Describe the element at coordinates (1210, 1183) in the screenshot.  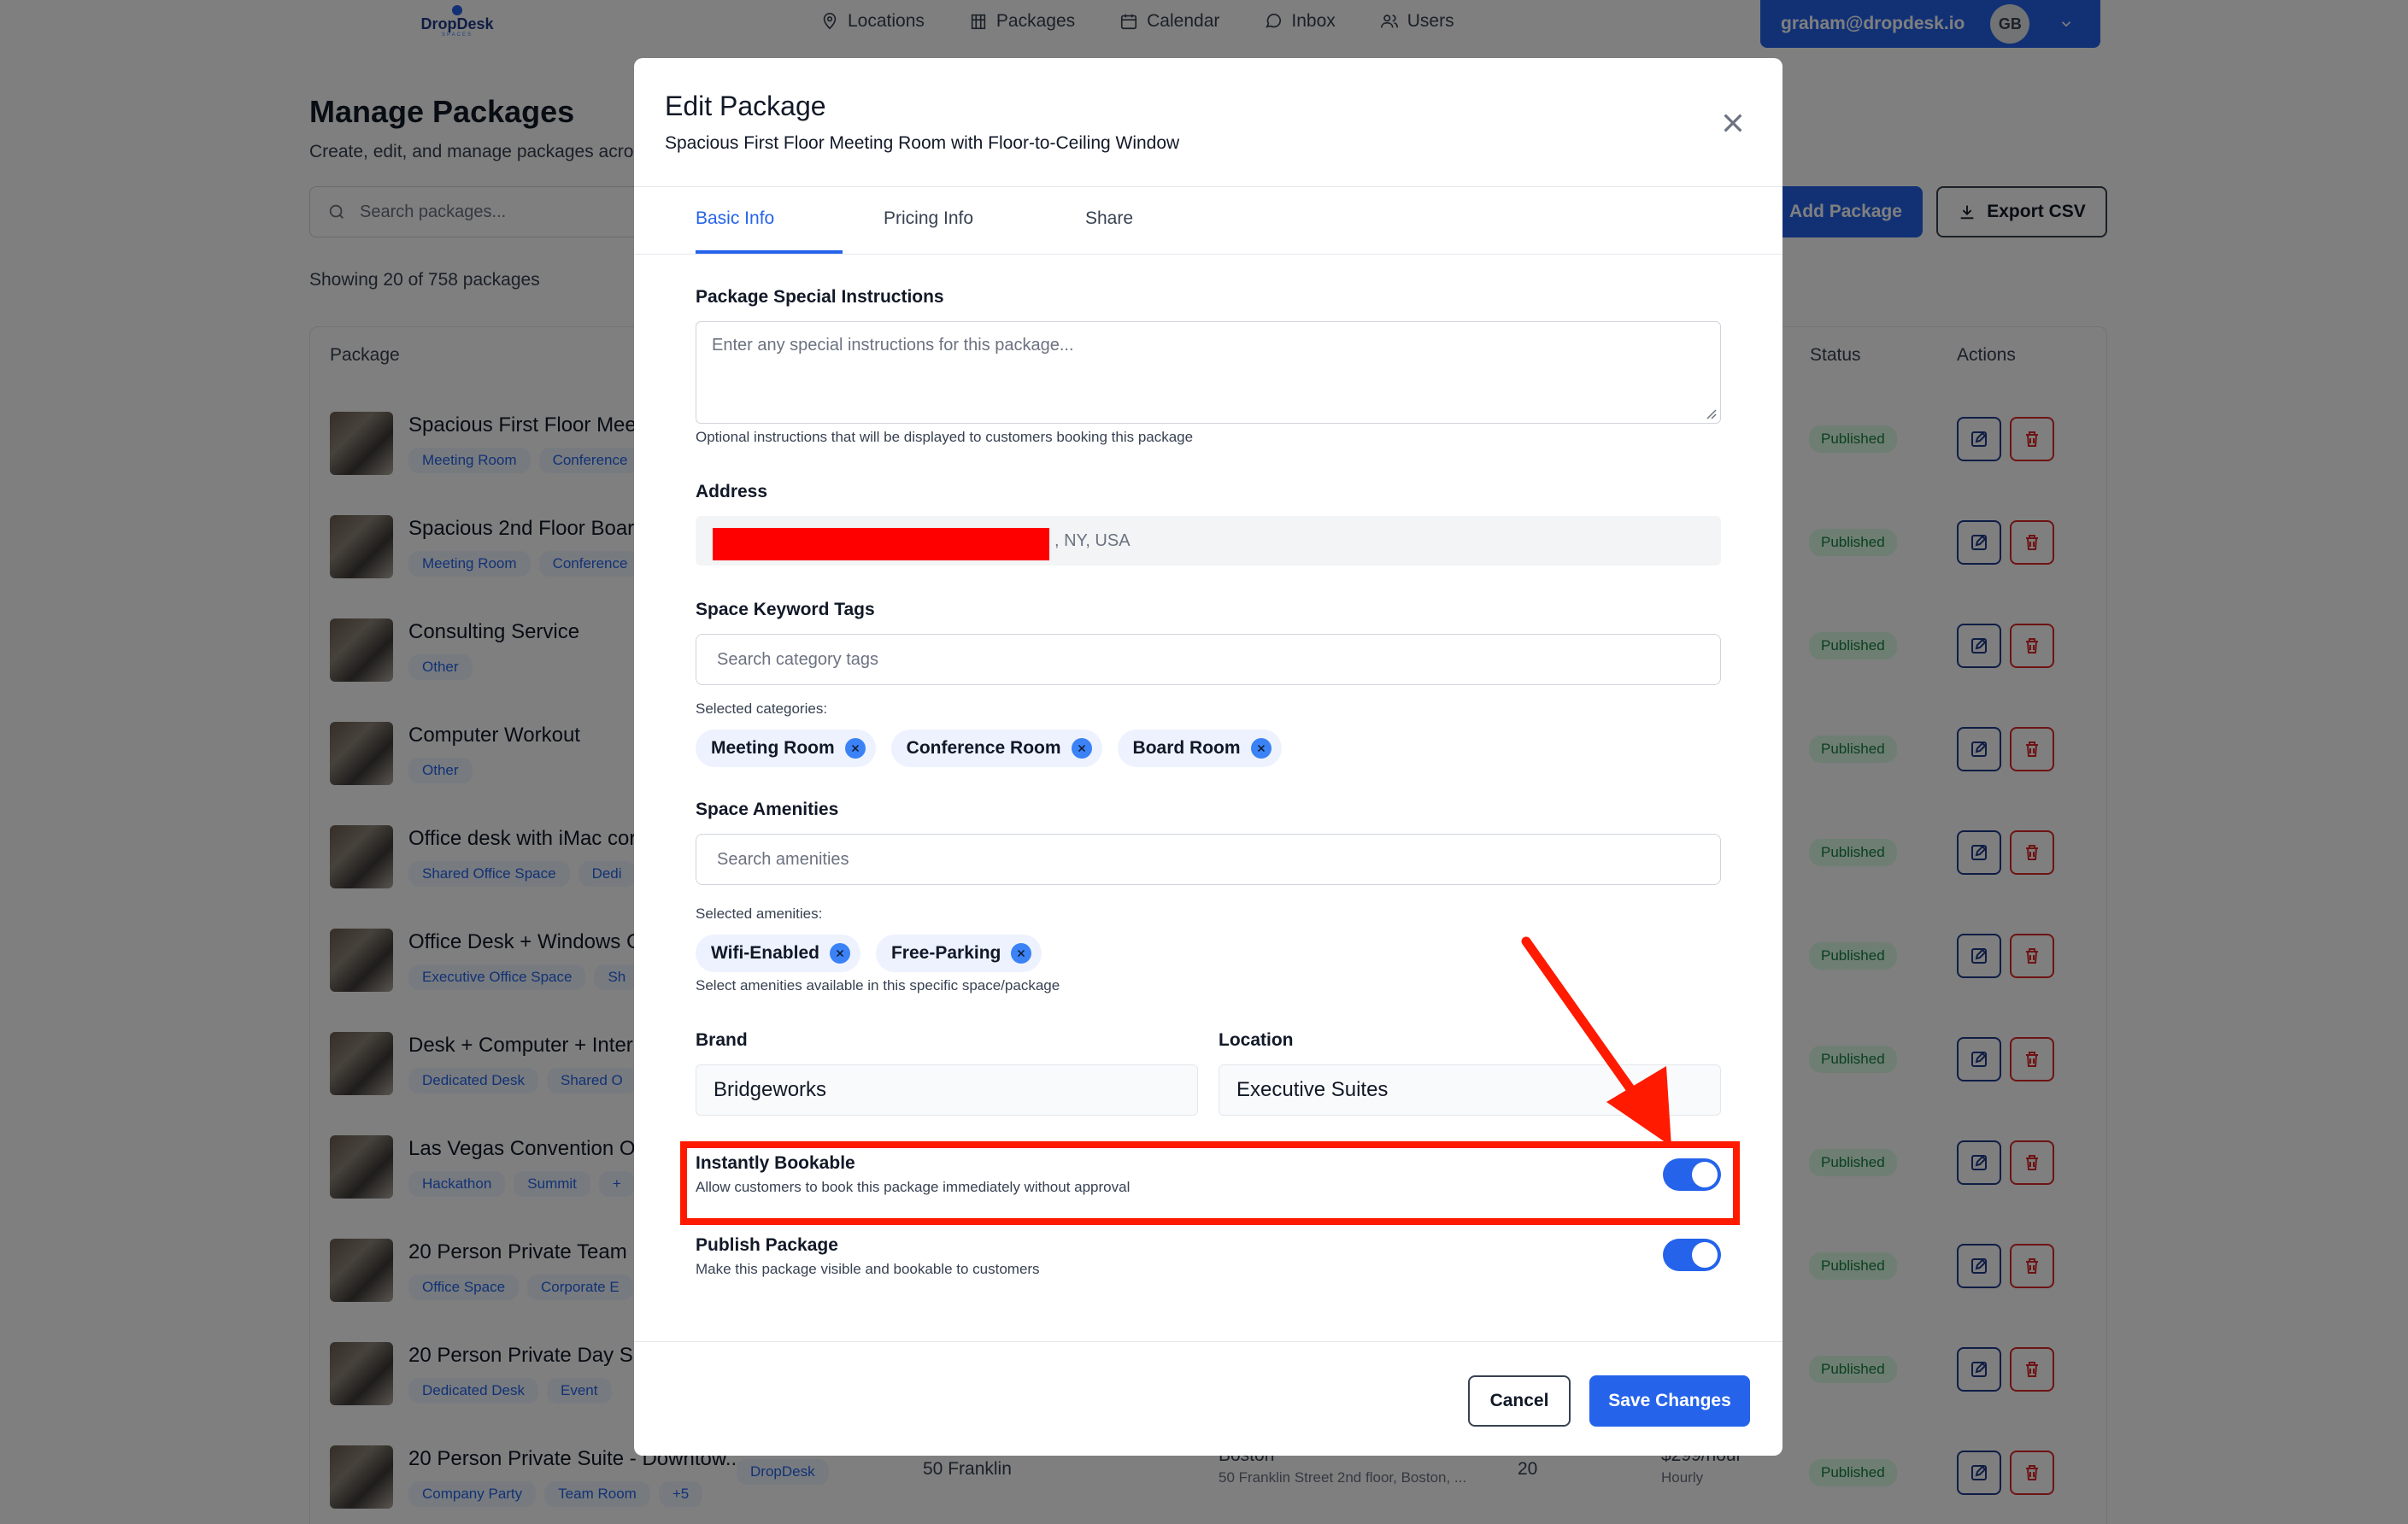
I see `annotation-highlight-box` at that location.